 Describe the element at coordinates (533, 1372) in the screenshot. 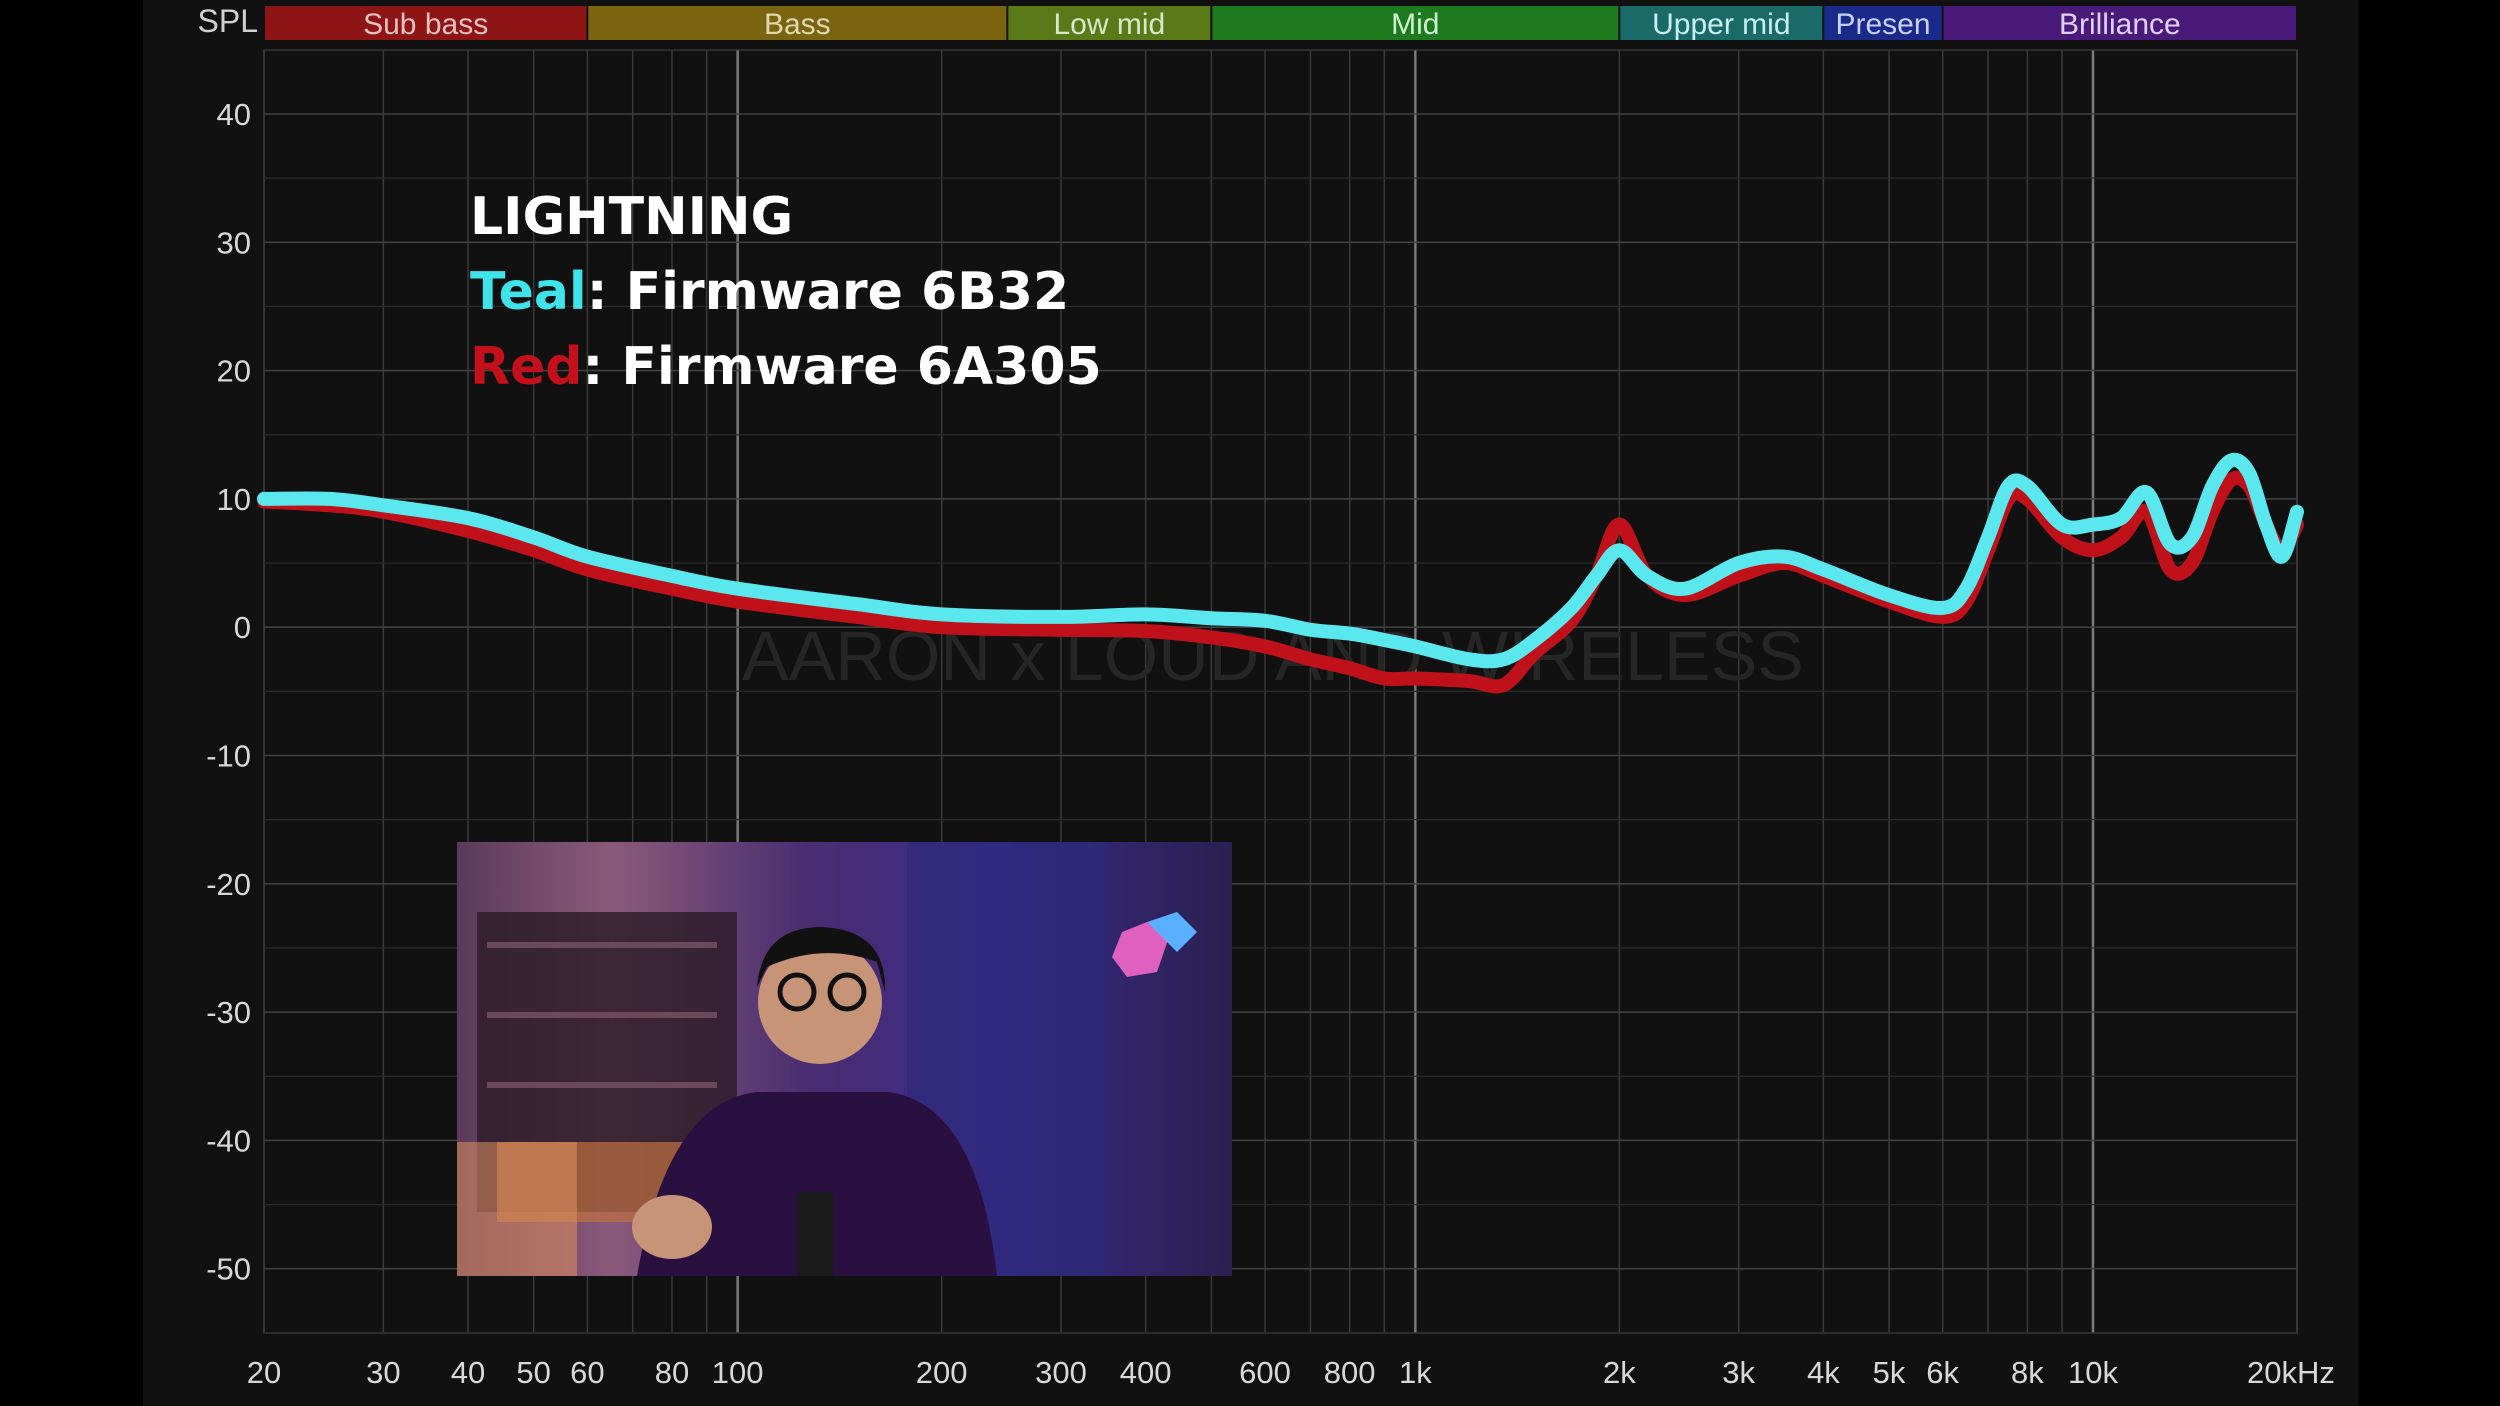

I see `x-tick-label: 50` at that location.